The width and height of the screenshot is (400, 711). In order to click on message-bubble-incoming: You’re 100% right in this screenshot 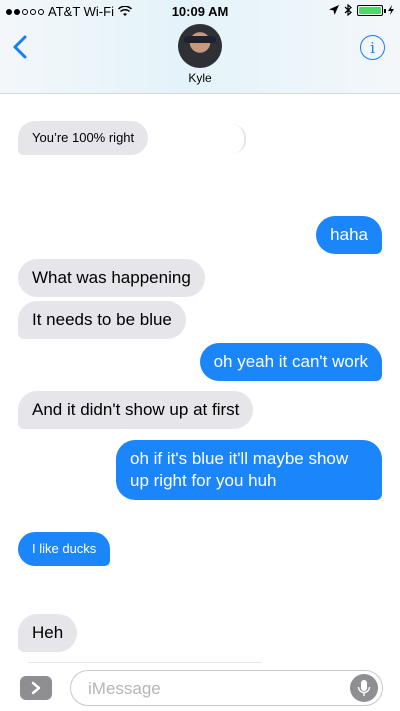, I will do `click(83, 138)`.